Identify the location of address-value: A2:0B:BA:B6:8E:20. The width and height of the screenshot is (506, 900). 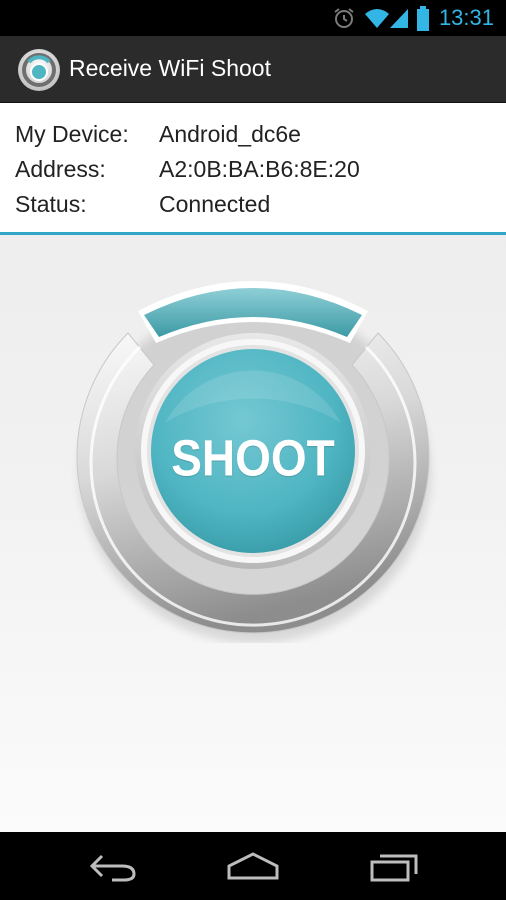
(259, 169).